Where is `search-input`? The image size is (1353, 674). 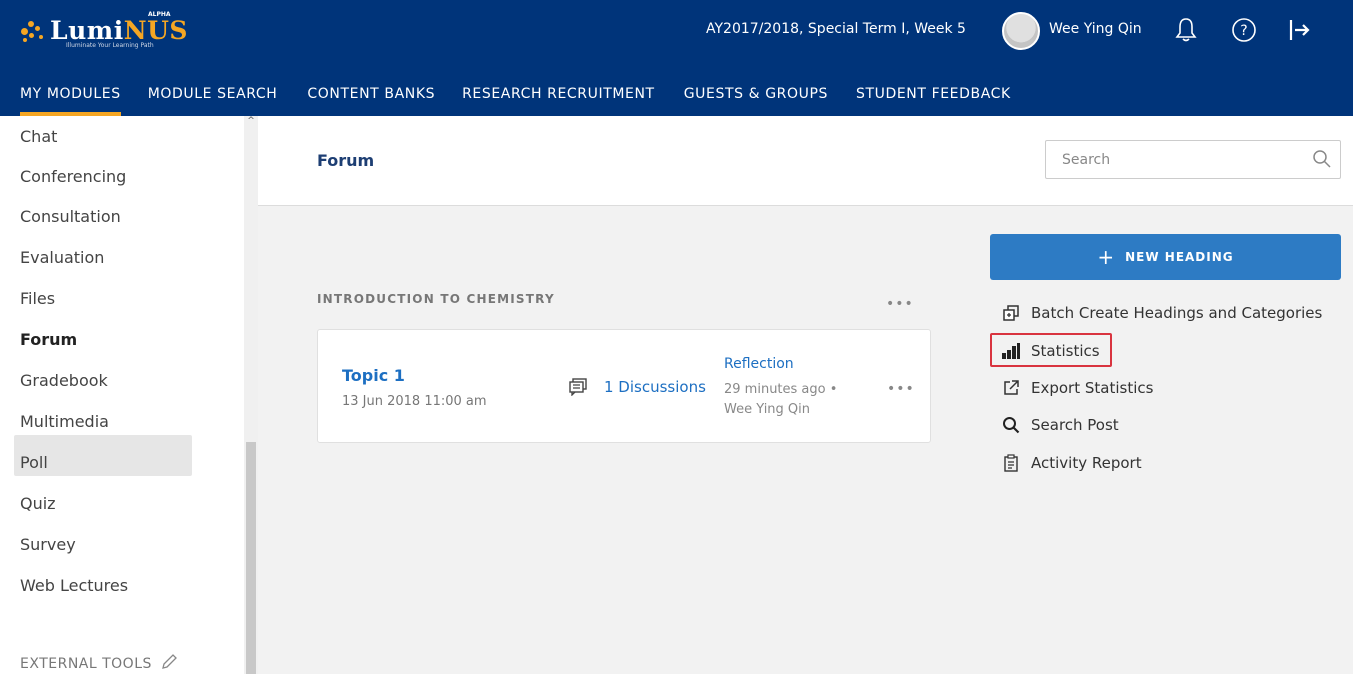
search-input is located at coordinates (1166, 159).